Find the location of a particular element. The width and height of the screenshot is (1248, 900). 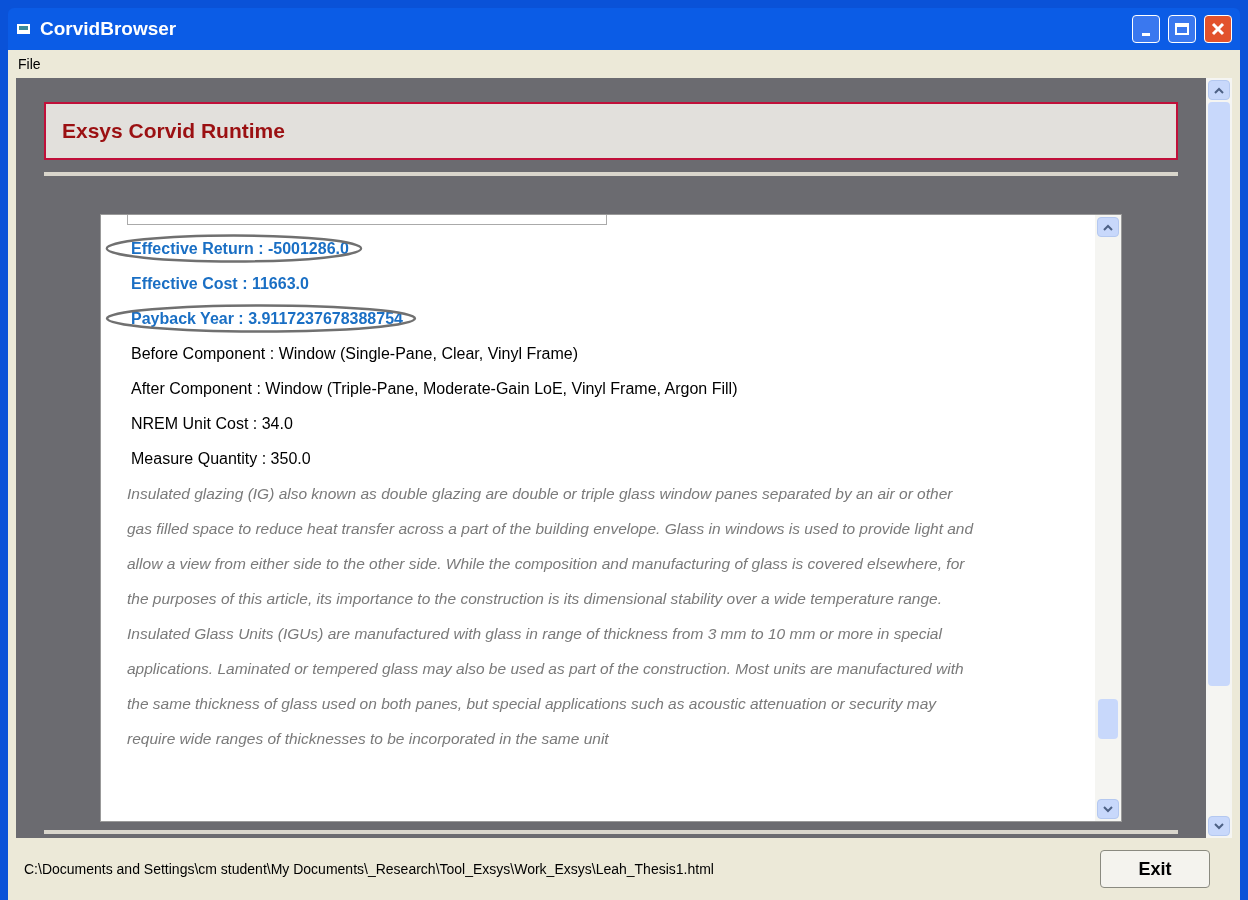

minimize-button is located at coordinates (1146, 29).